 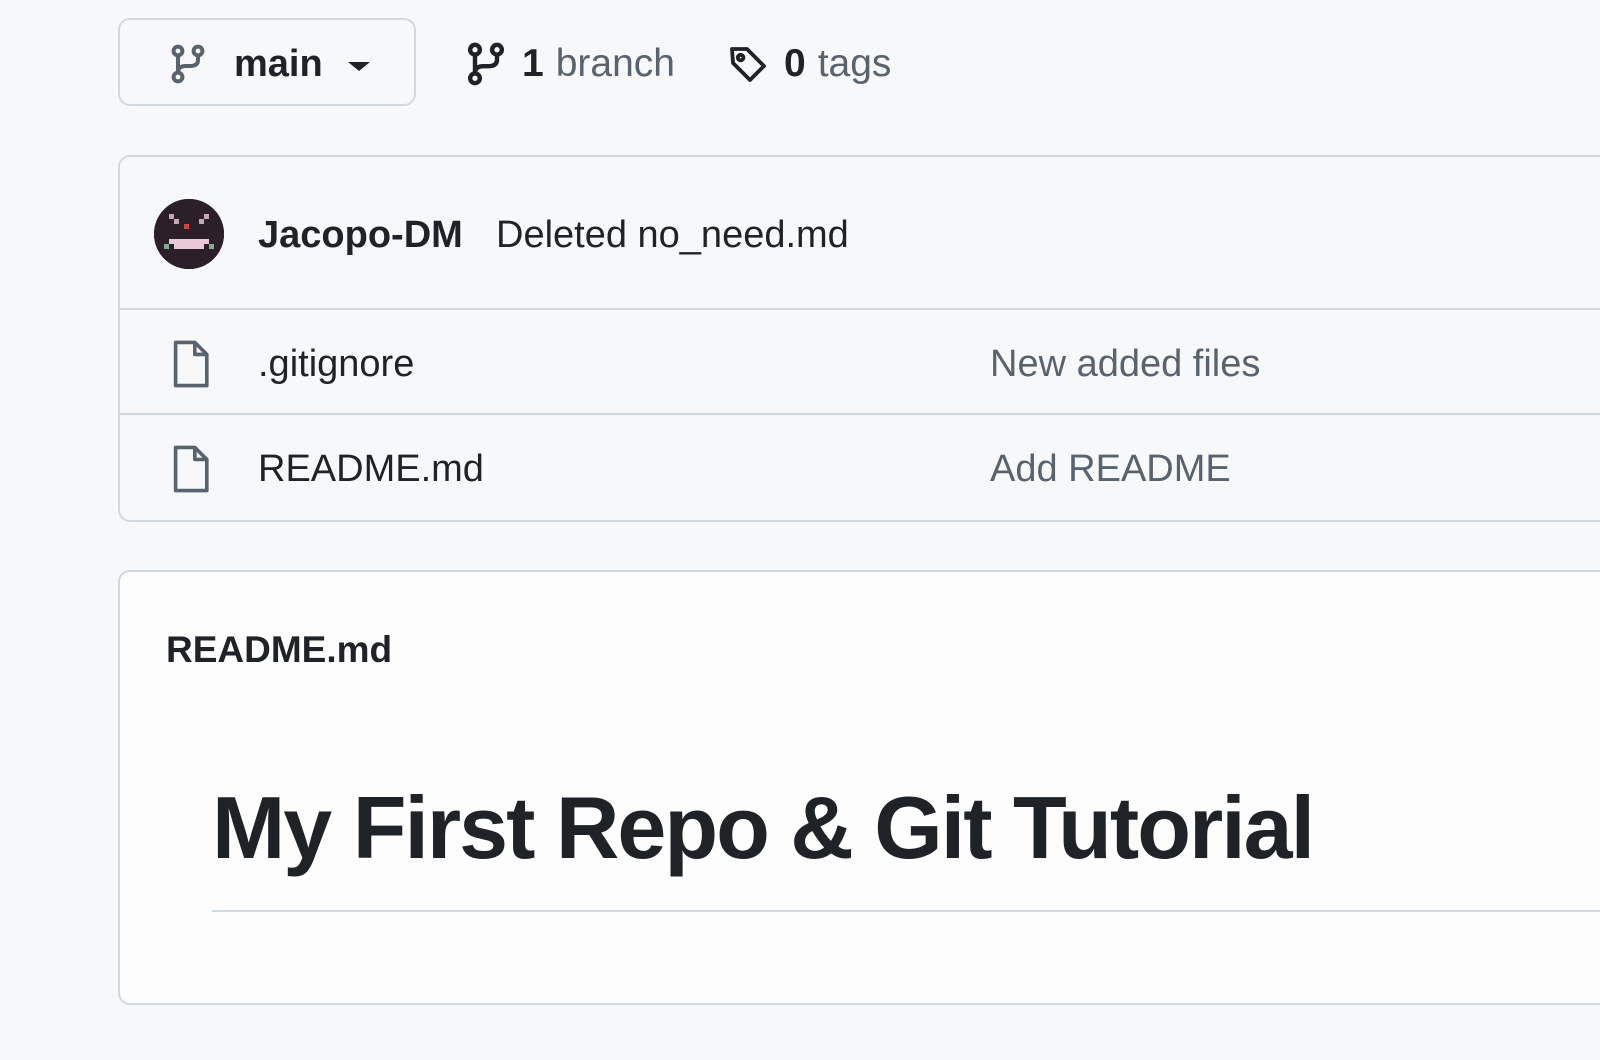 I want to click on avatar, so click(x=189, y=234).